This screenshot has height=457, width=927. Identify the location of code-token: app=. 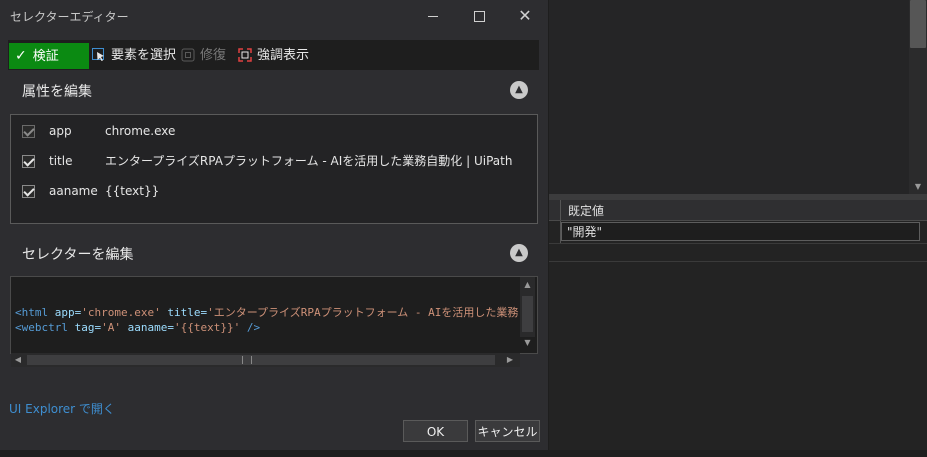
(65, 312).